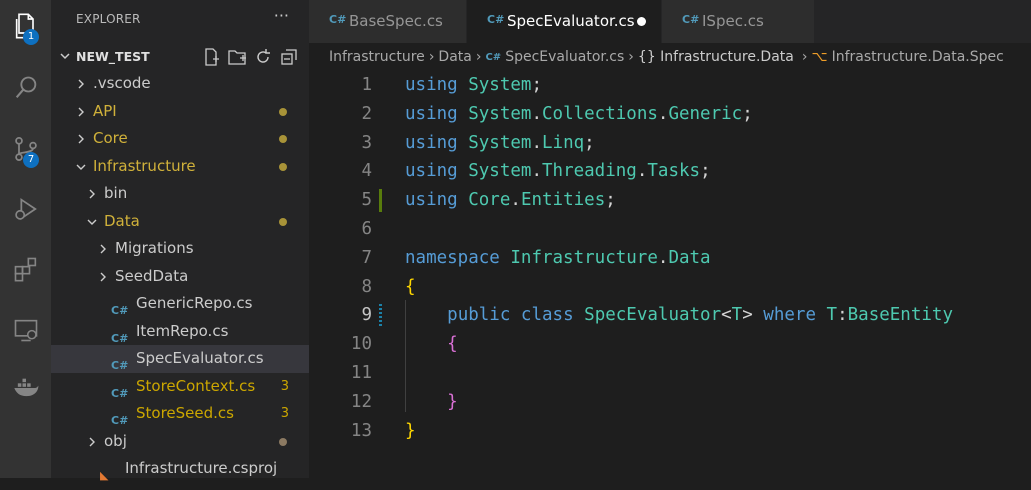 The image size is (1031, 490). I want to click on tree-item-label: bin, so click(116, 193).